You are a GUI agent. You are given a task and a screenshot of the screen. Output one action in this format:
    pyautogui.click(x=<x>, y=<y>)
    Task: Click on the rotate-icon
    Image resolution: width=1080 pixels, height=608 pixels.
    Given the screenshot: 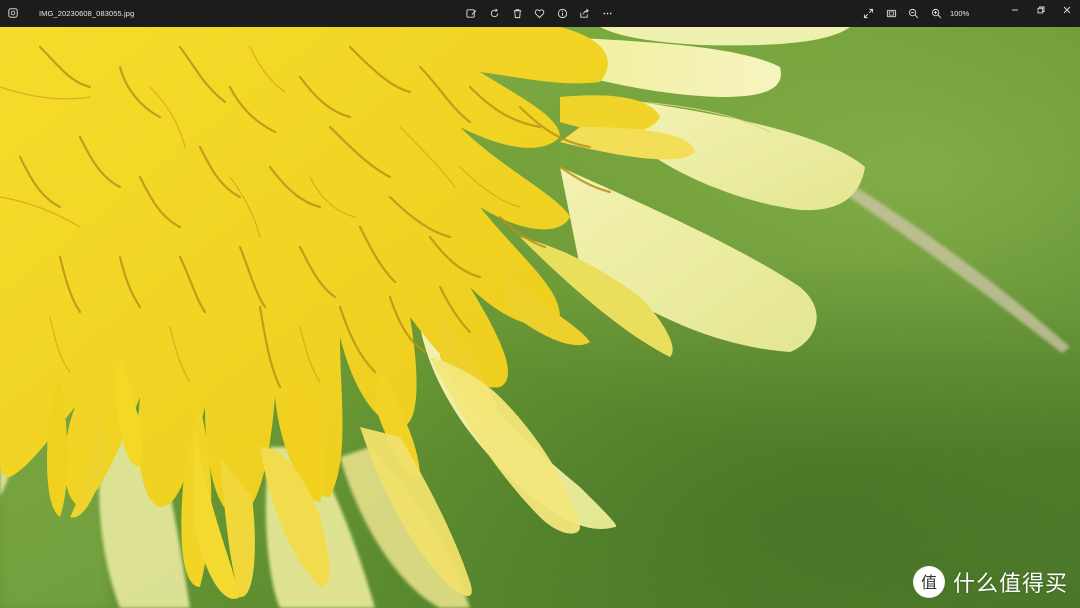 What is the action you would take?
    pyautogui.click(x=494, y=13)
    